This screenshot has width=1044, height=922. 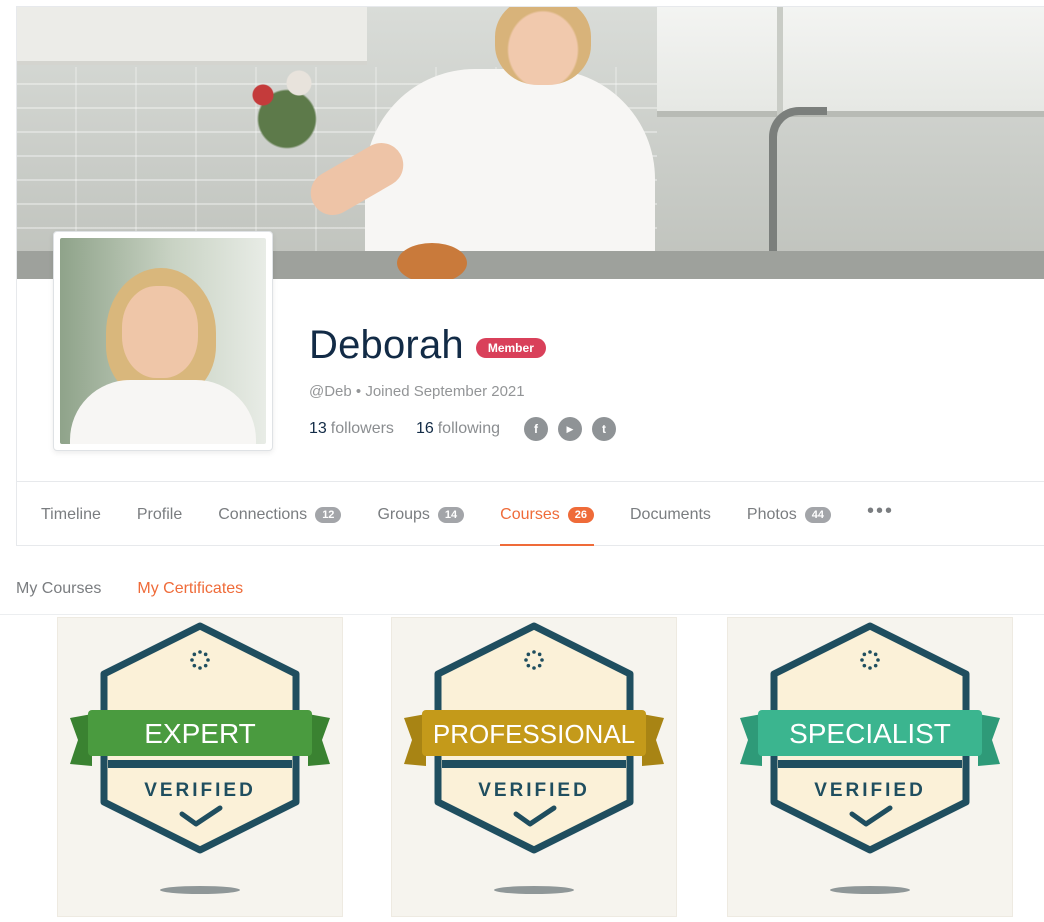 What do you see at coordinates (403, 514) in the screenshot?
I see `tab-label: Groups` at bounding box center [403, 514].